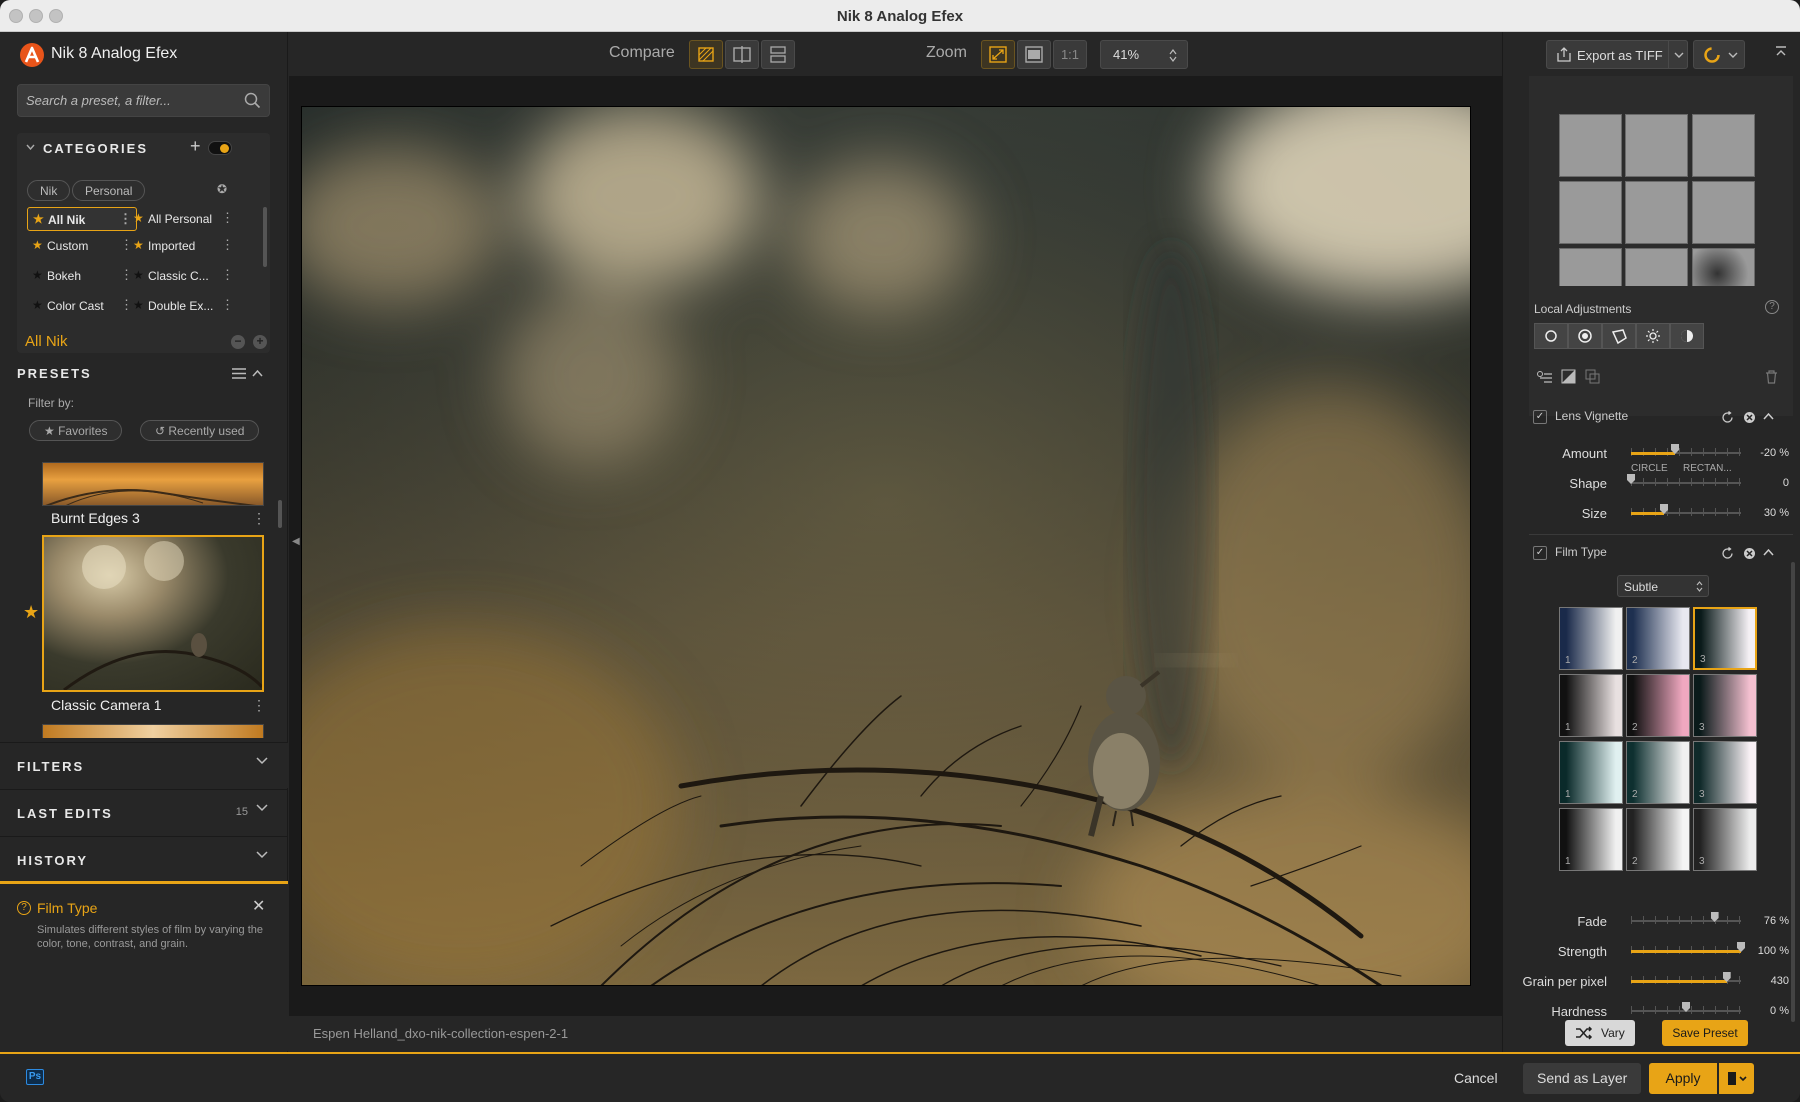 The image size is (1800, 1102). What do you see at coordinates (1686, 512) in the screenshot?
I see `size-slider` at bounding box center [1686, 512].